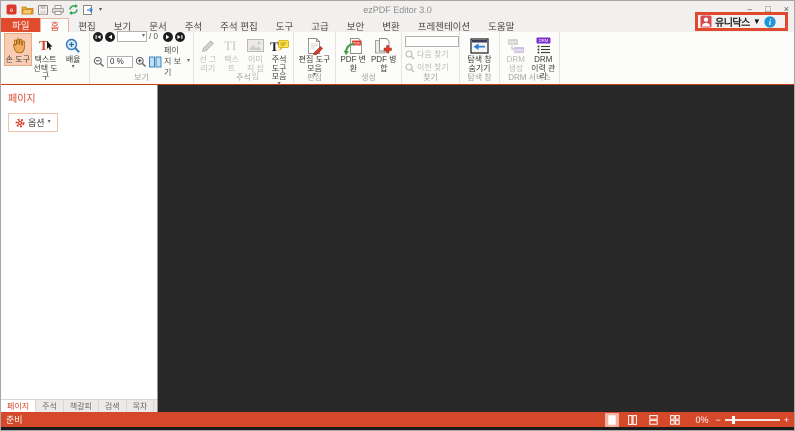  I want to click on zoom-slider-thumb, so click(733, 419).